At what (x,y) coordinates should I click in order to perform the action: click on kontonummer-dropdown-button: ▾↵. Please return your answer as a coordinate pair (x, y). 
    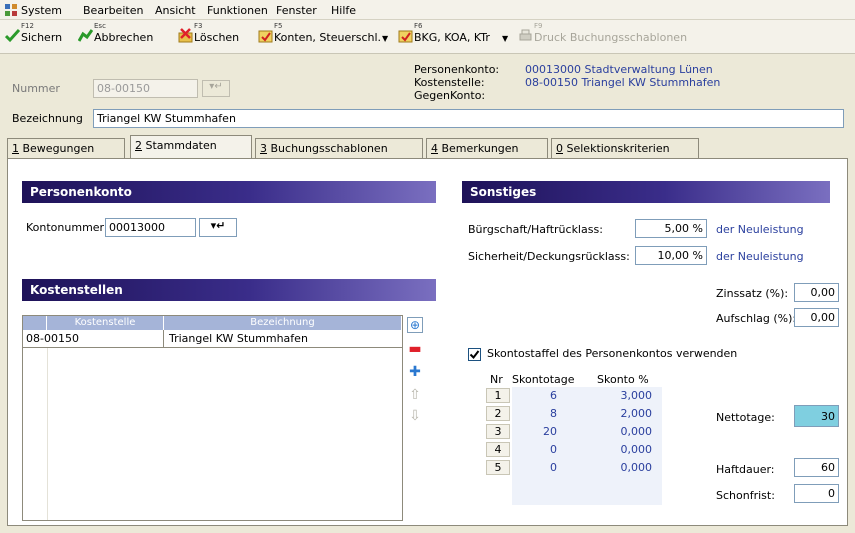
    Looking at the image, I should click on (218, 227).